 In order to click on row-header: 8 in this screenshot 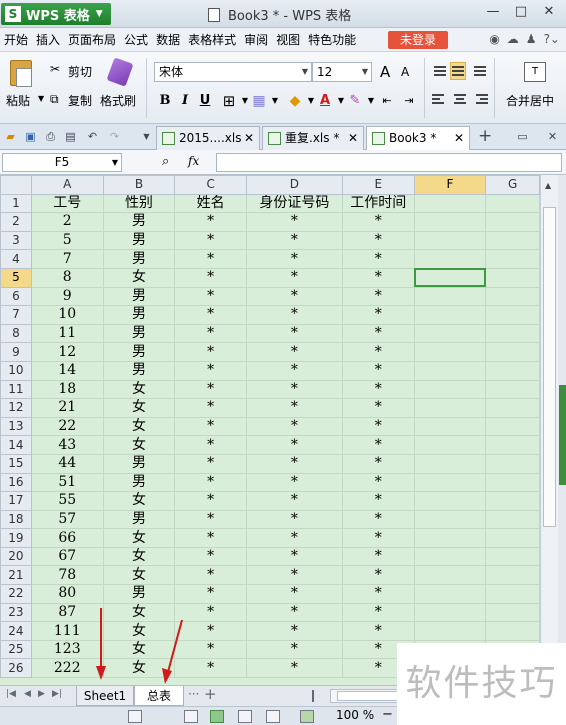, I will do `click(16, 333)`.